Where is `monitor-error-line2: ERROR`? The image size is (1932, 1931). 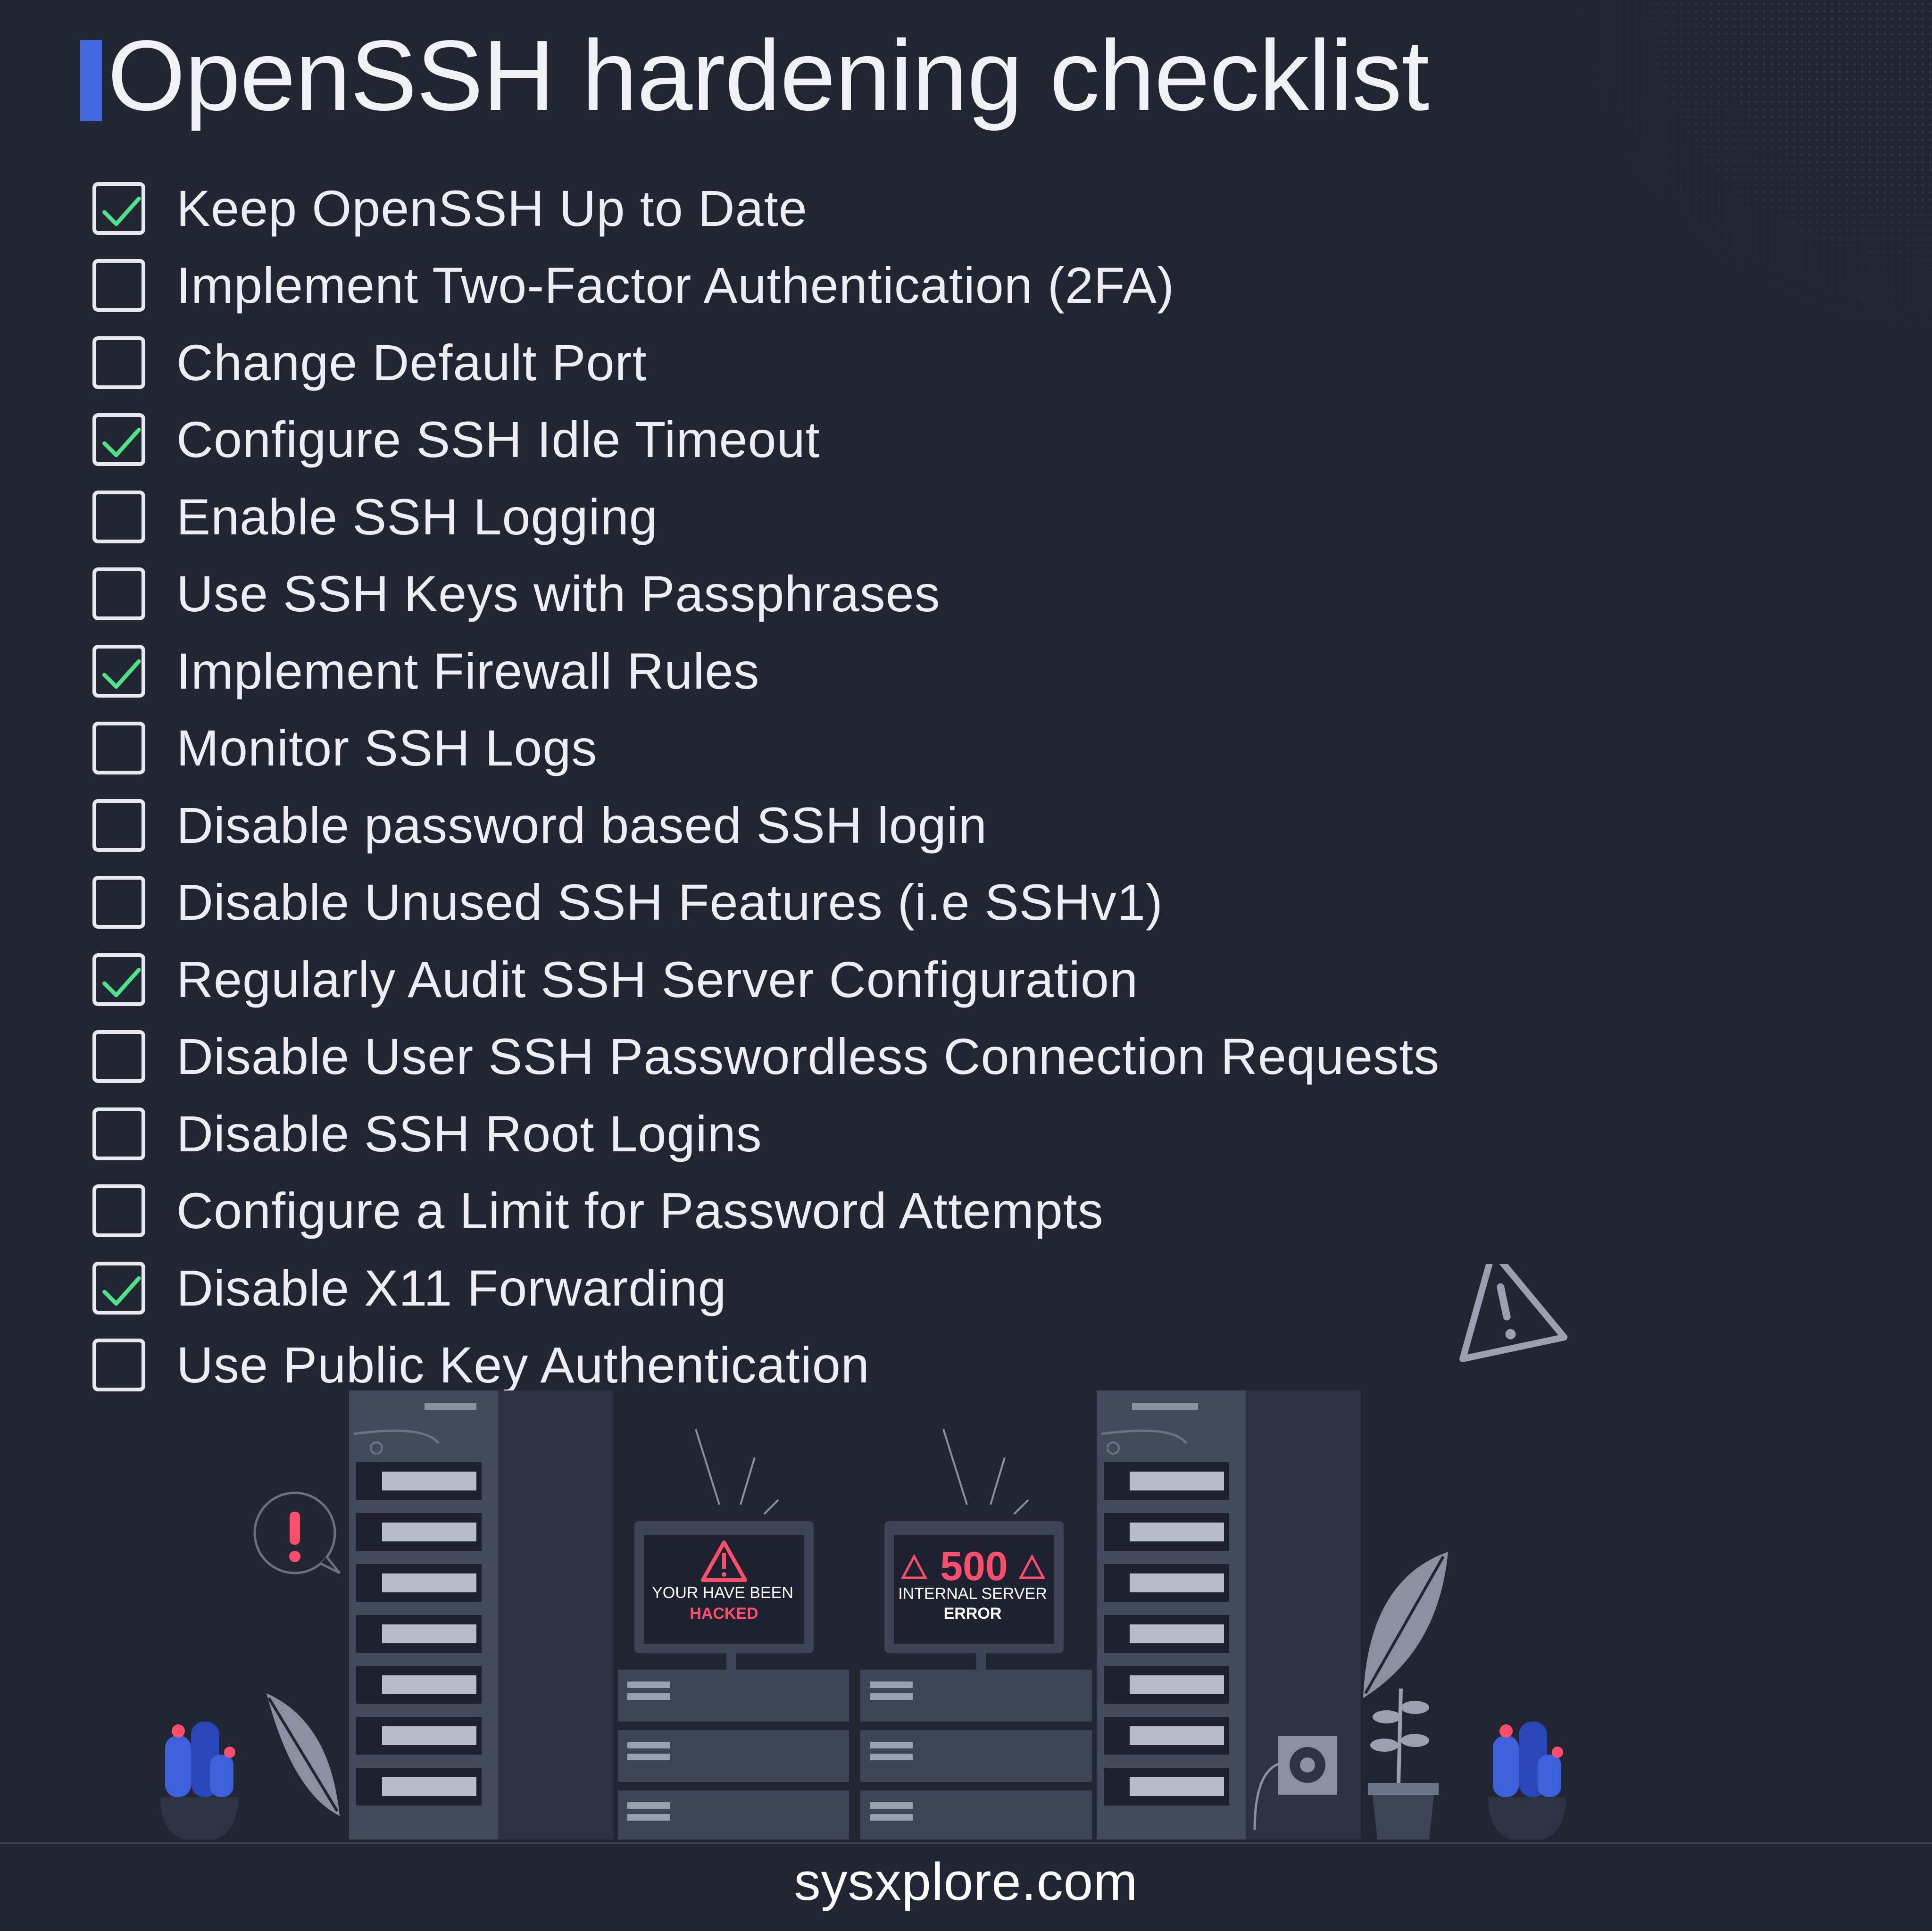
monitor-error-line2: ERROR is located at coordinates (973, 1614).